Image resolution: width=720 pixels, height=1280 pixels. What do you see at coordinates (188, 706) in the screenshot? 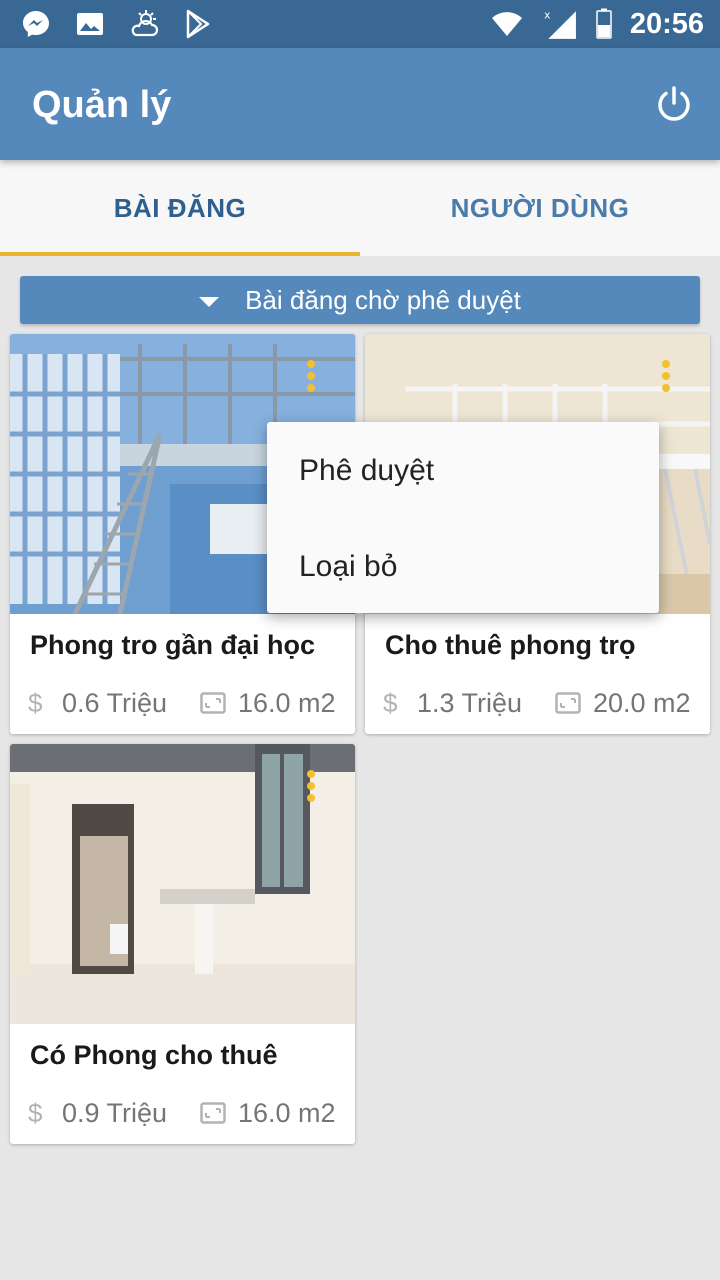
I see `post-meta: $ 0.6 Triệu 16.0 m2` at bounding box center [188, 706].